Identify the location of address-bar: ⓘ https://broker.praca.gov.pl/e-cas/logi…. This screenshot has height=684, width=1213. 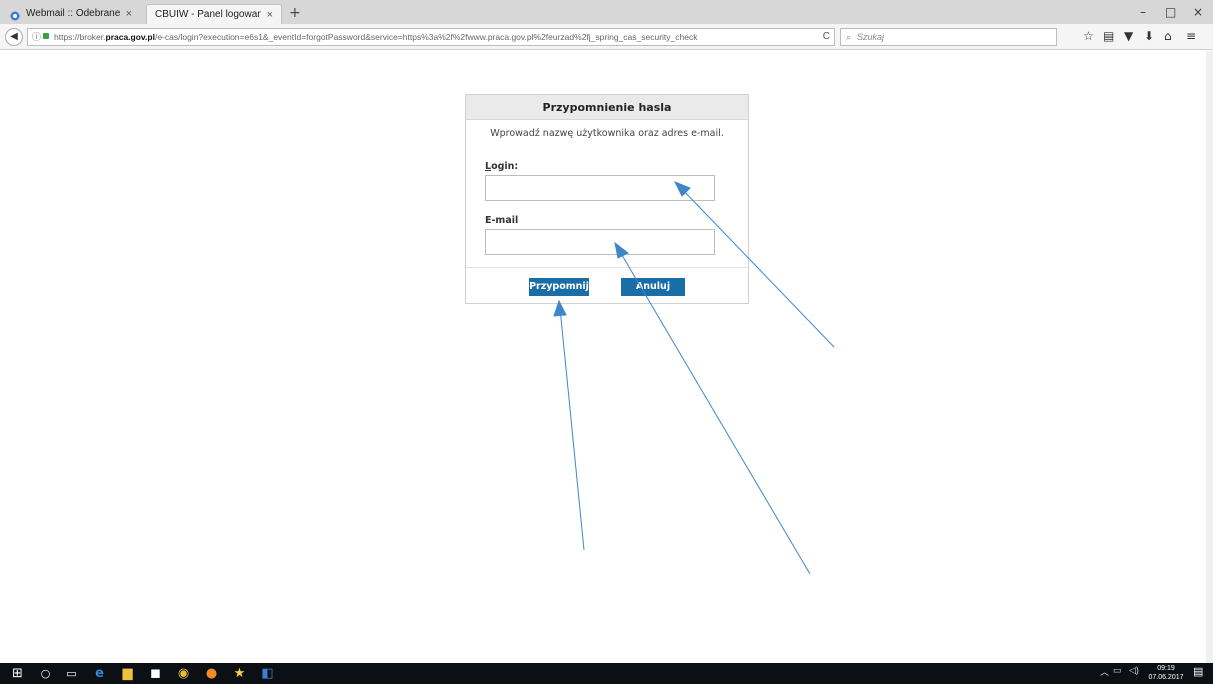
(431, 37).